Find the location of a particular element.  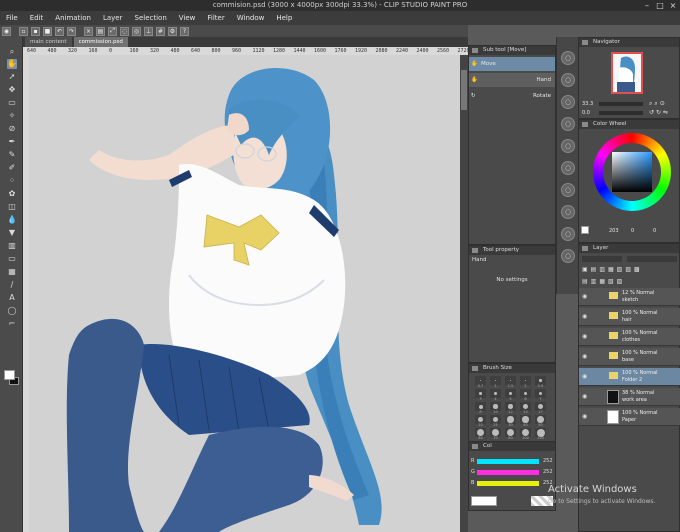

brush-size-preset: 8 is located at coordinates (480, 408).